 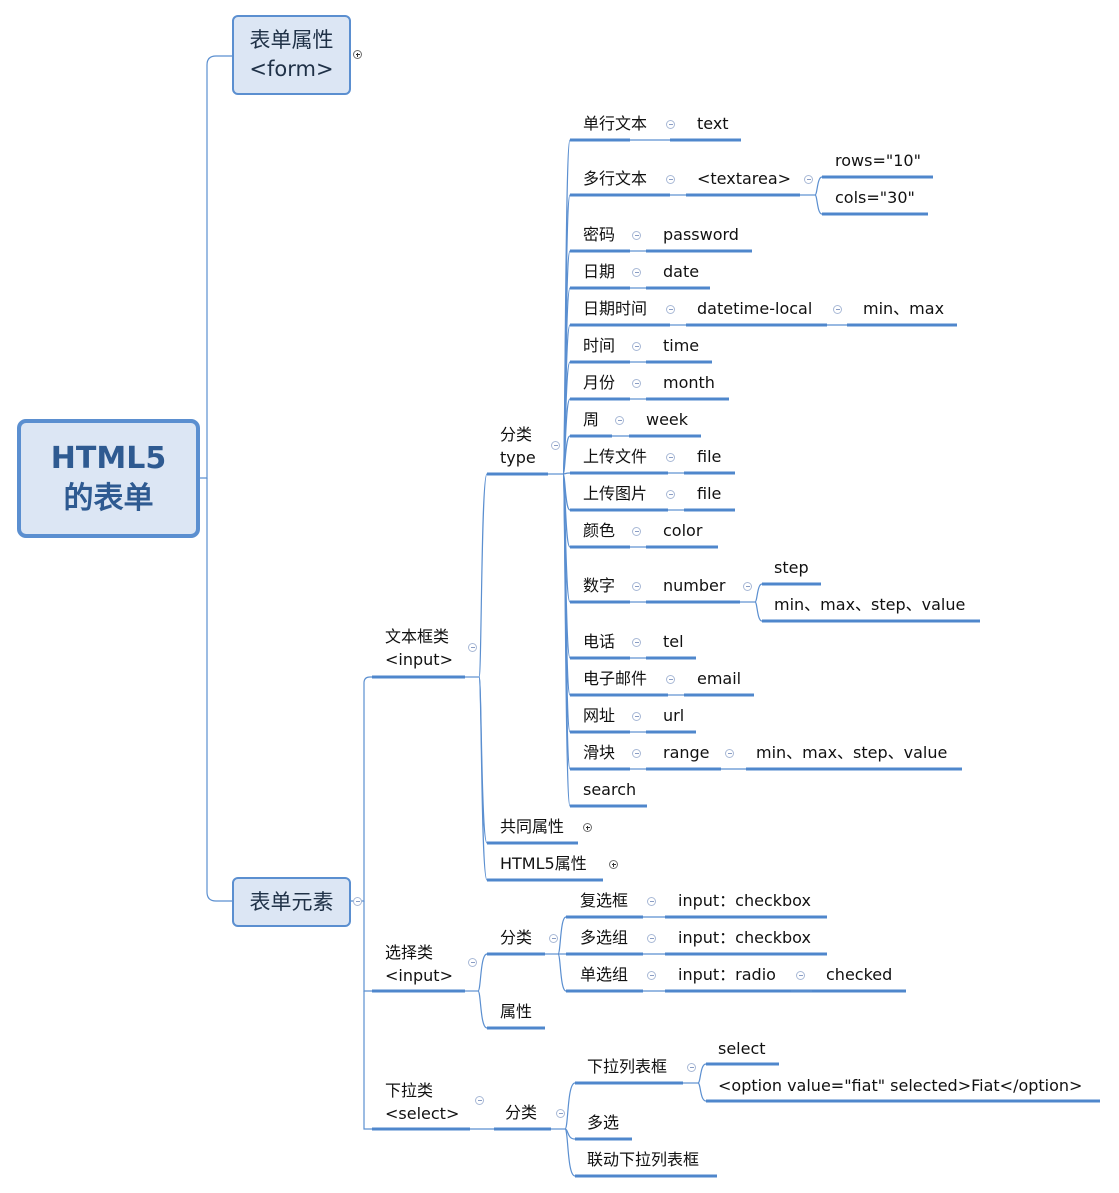 I want to click on collapse-choice-inputs-icon, so click(x=472, y=962).